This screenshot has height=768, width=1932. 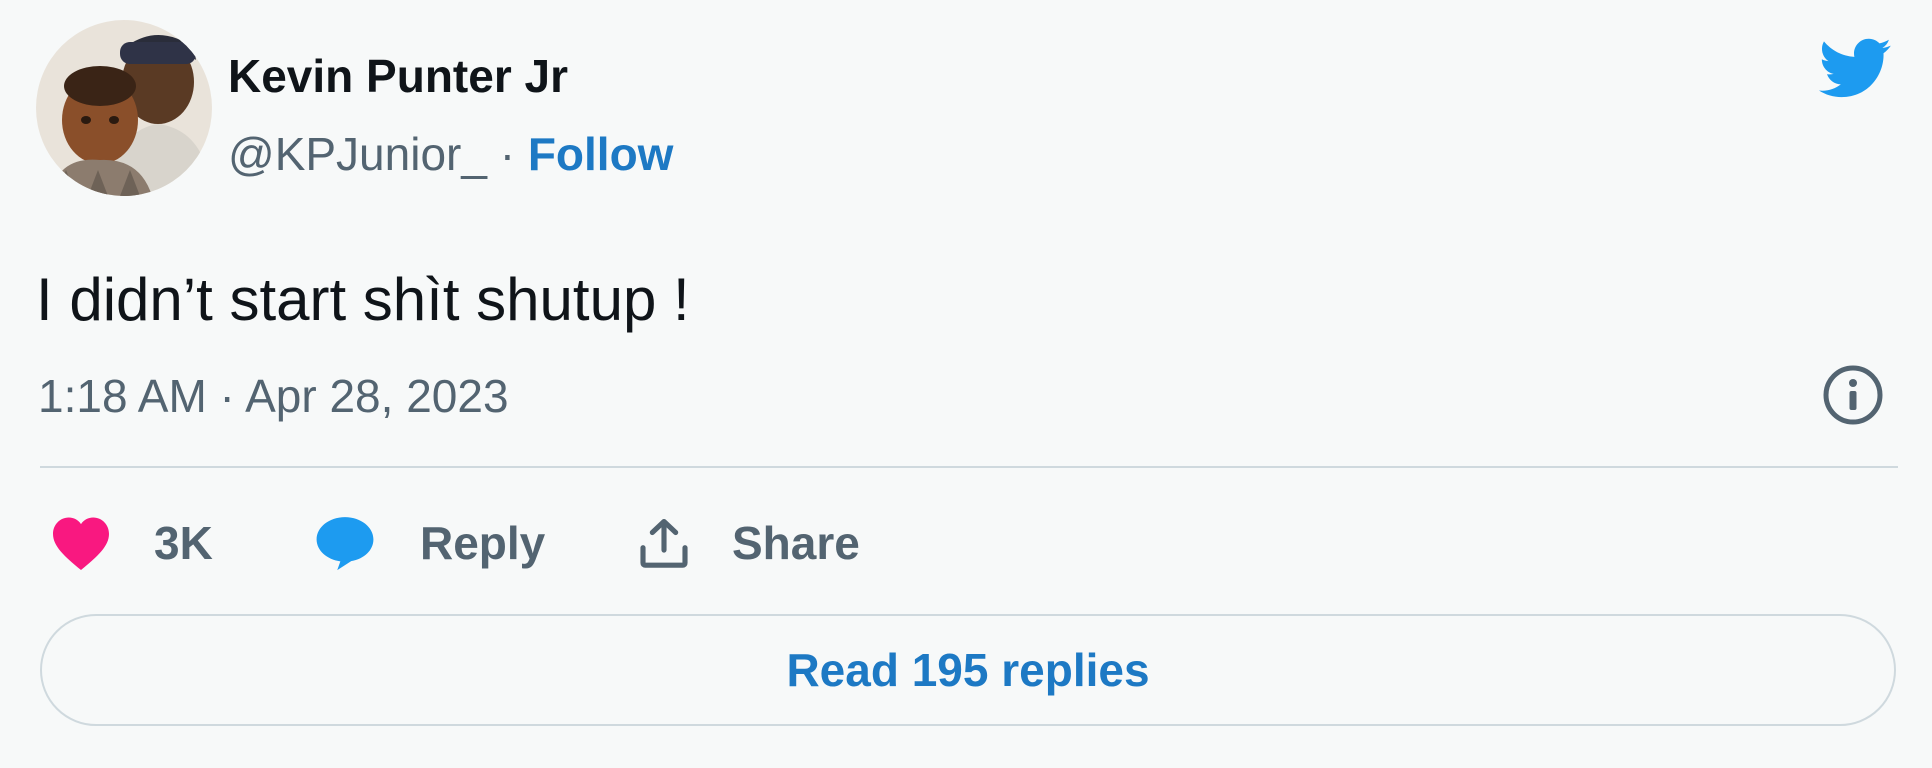 What do you see at coordinates (601, 154) in the screenshot?
I see `follow-button: Follow` at bounding box center [601, 154].